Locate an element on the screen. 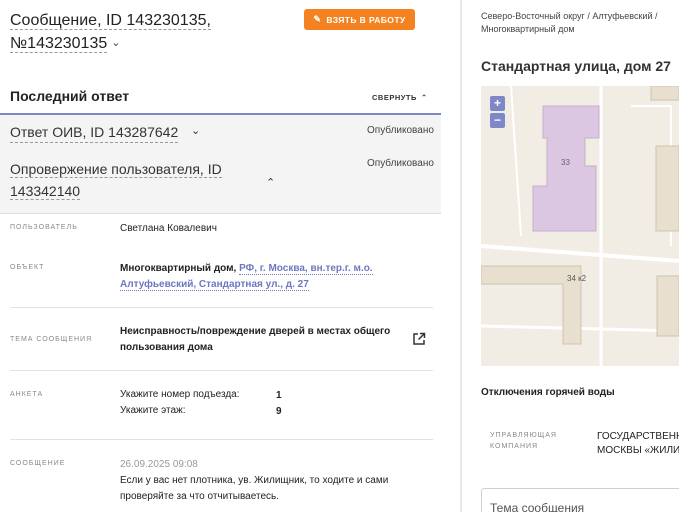 The width and height of the screenshot is (679, 512). refutation-status: Опубликовано is located at coordinates (400, 163).